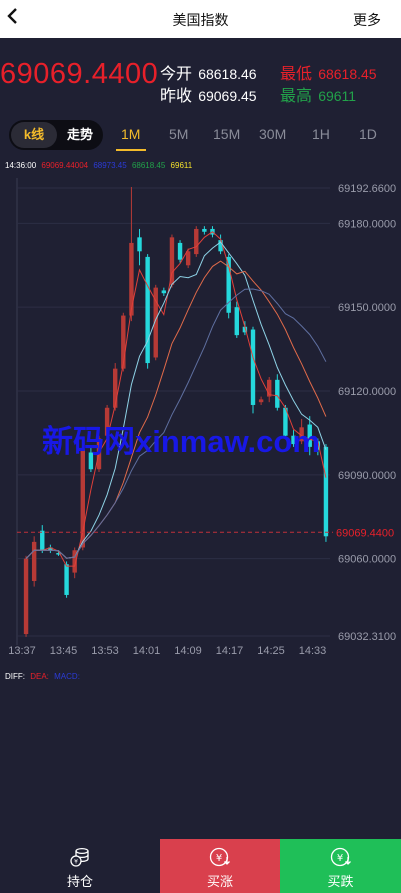  I want to click on open-value: 68618.46, so click(227, 74).